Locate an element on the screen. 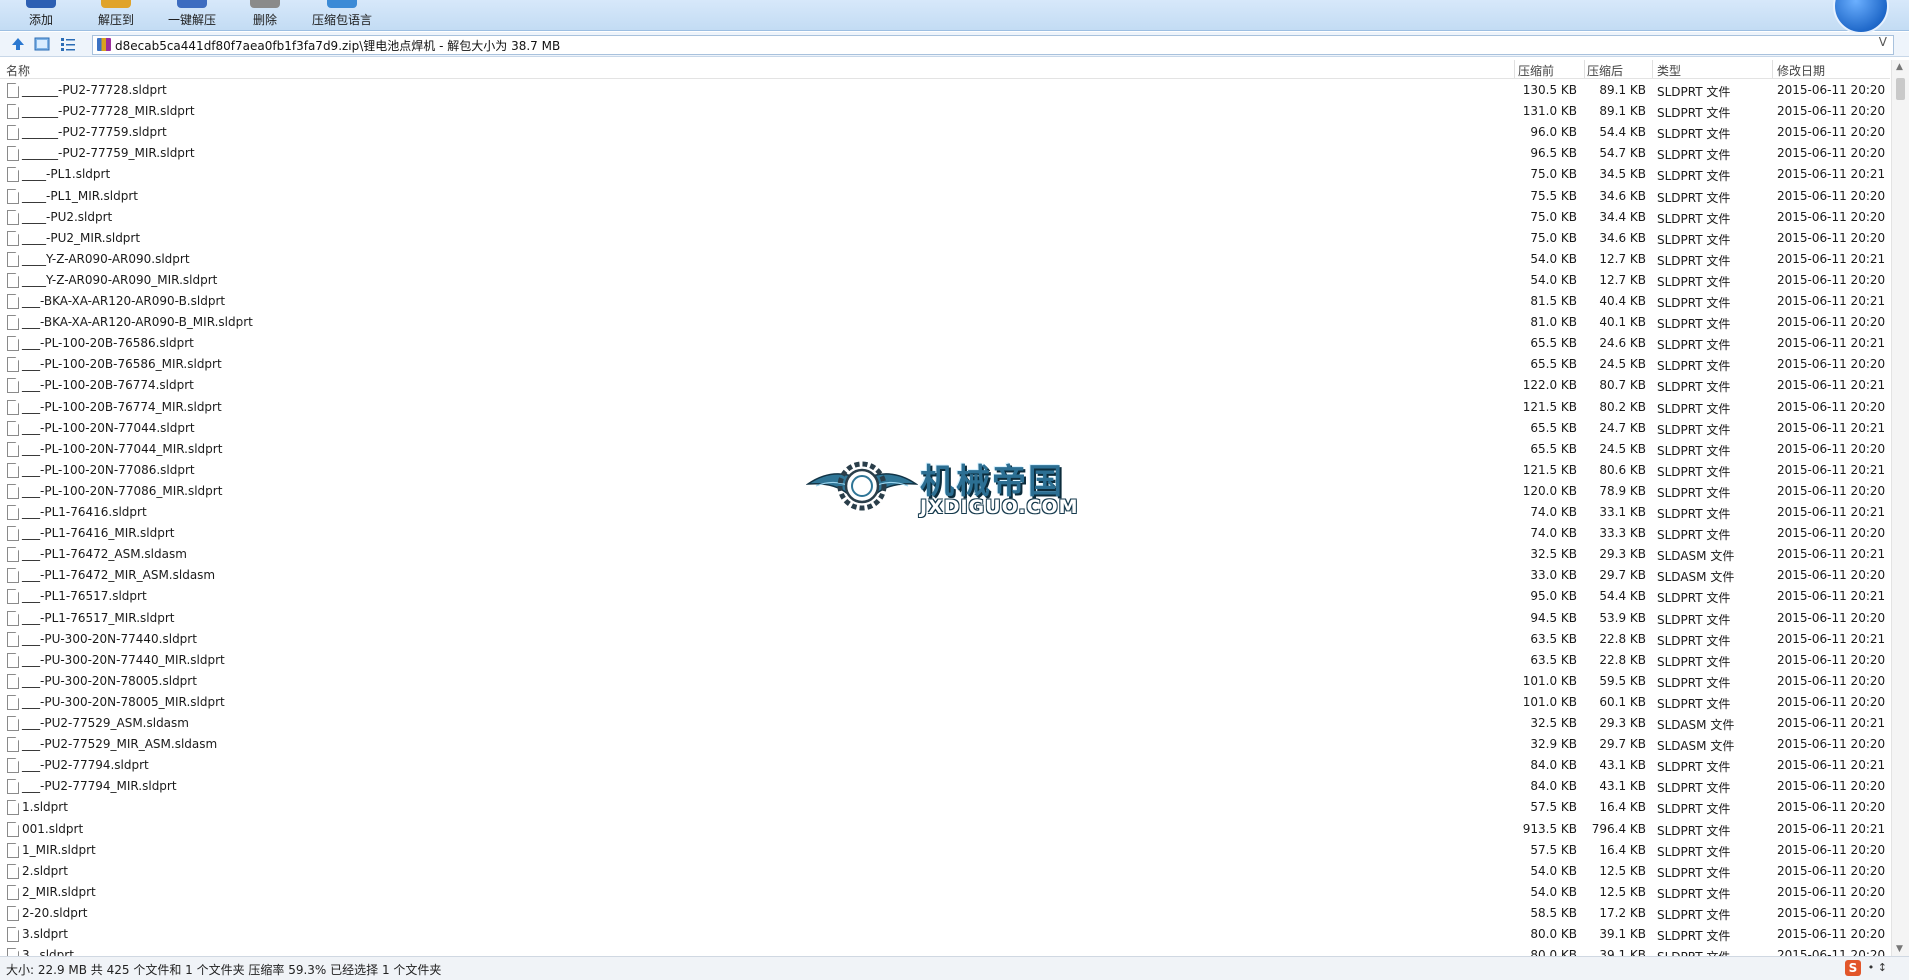 This screenshot has height=980, width=1909. file-name: ___-PL-100-20N-77044_MIR.sldprt is located at coordinates (122, 449).